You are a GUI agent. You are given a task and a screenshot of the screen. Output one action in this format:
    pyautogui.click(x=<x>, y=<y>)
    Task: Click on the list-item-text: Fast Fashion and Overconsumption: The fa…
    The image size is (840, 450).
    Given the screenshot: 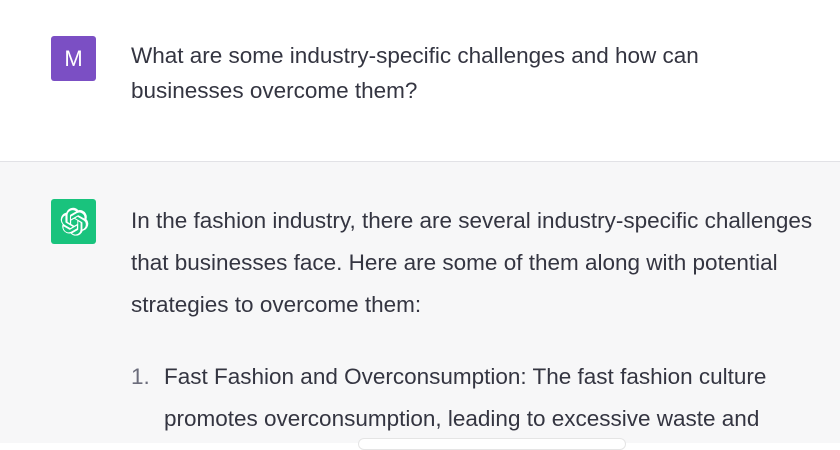 What is the action you would take?
    pyautogui.click(x=465, y=397)
    